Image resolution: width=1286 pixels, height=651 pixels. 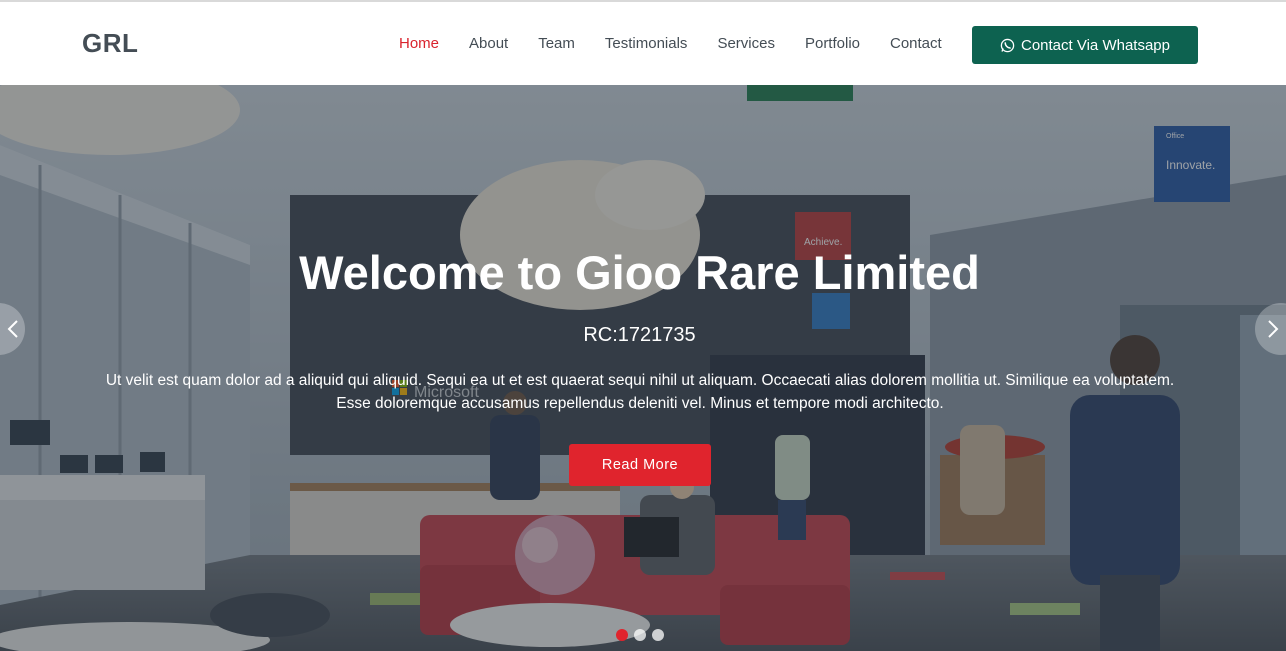 I want to click on chevron-right-icon, so click(x=1273, y=329).